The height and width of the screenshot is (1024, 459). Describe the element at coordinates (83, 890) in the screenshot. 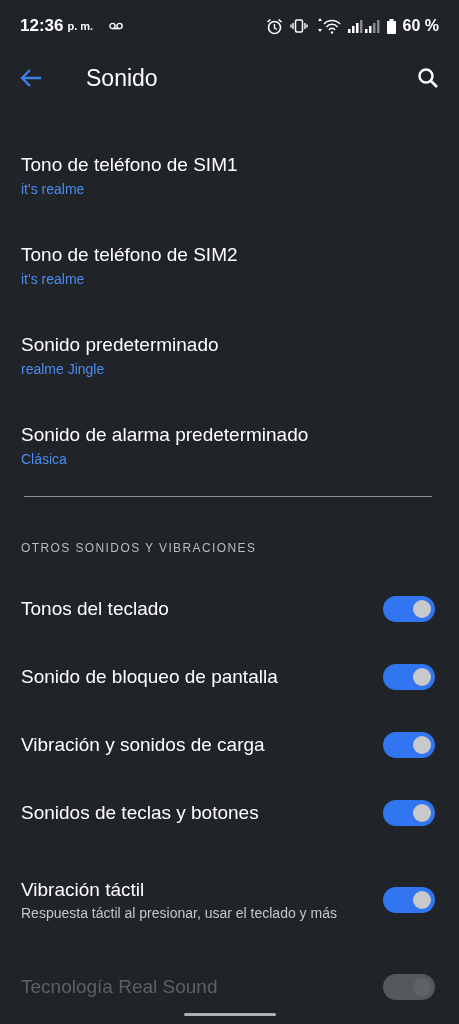

I see `setting-title: Vibración táctil` at that location.